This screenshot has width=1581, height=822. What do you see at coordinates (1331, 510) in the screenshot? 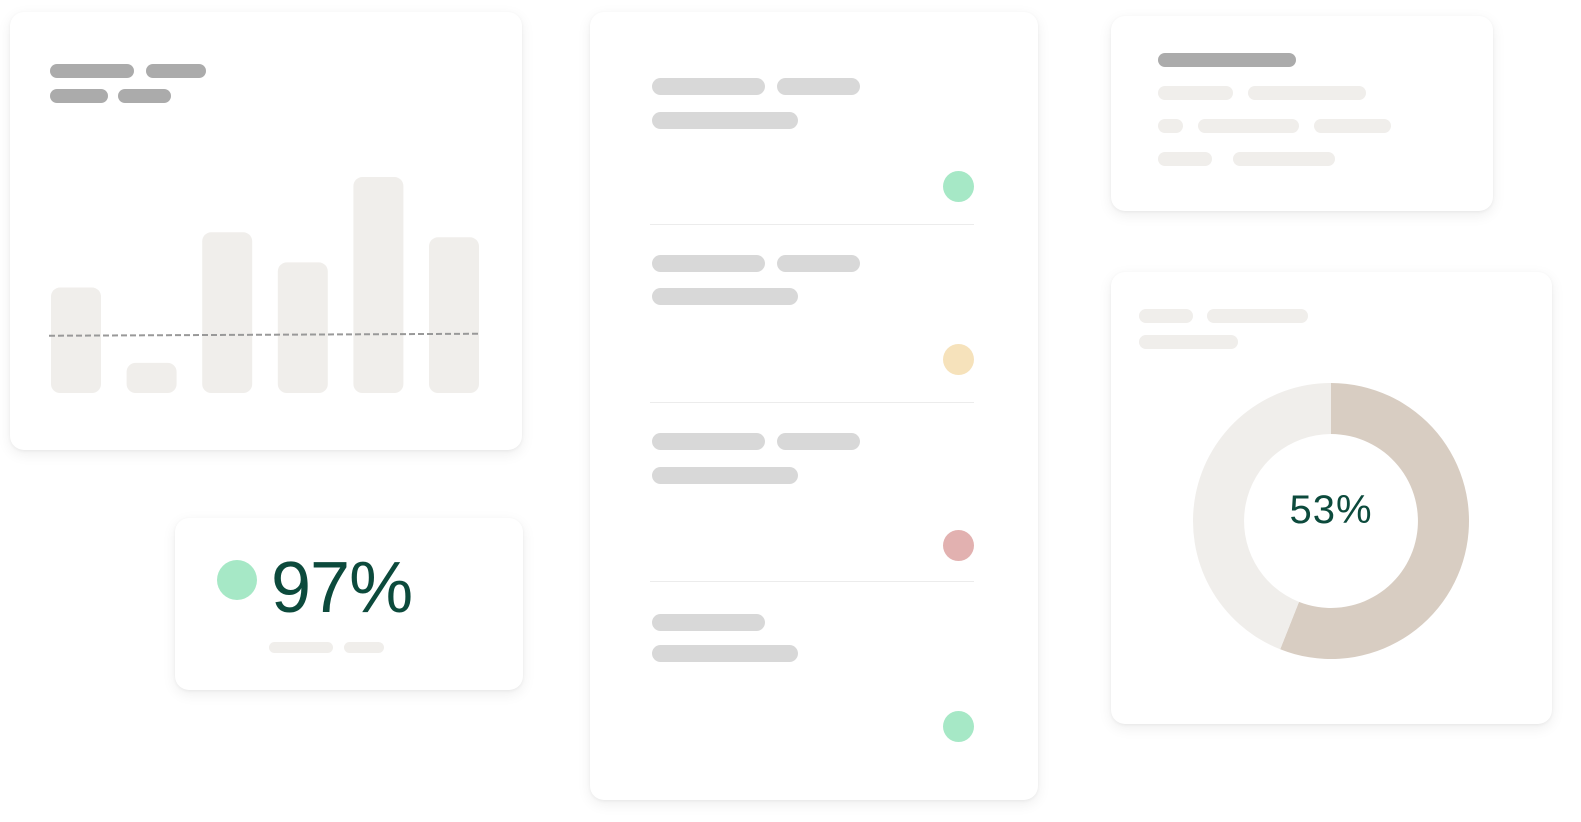
I see `donut-center-label: 53%` at bounding box center [1331, 510].